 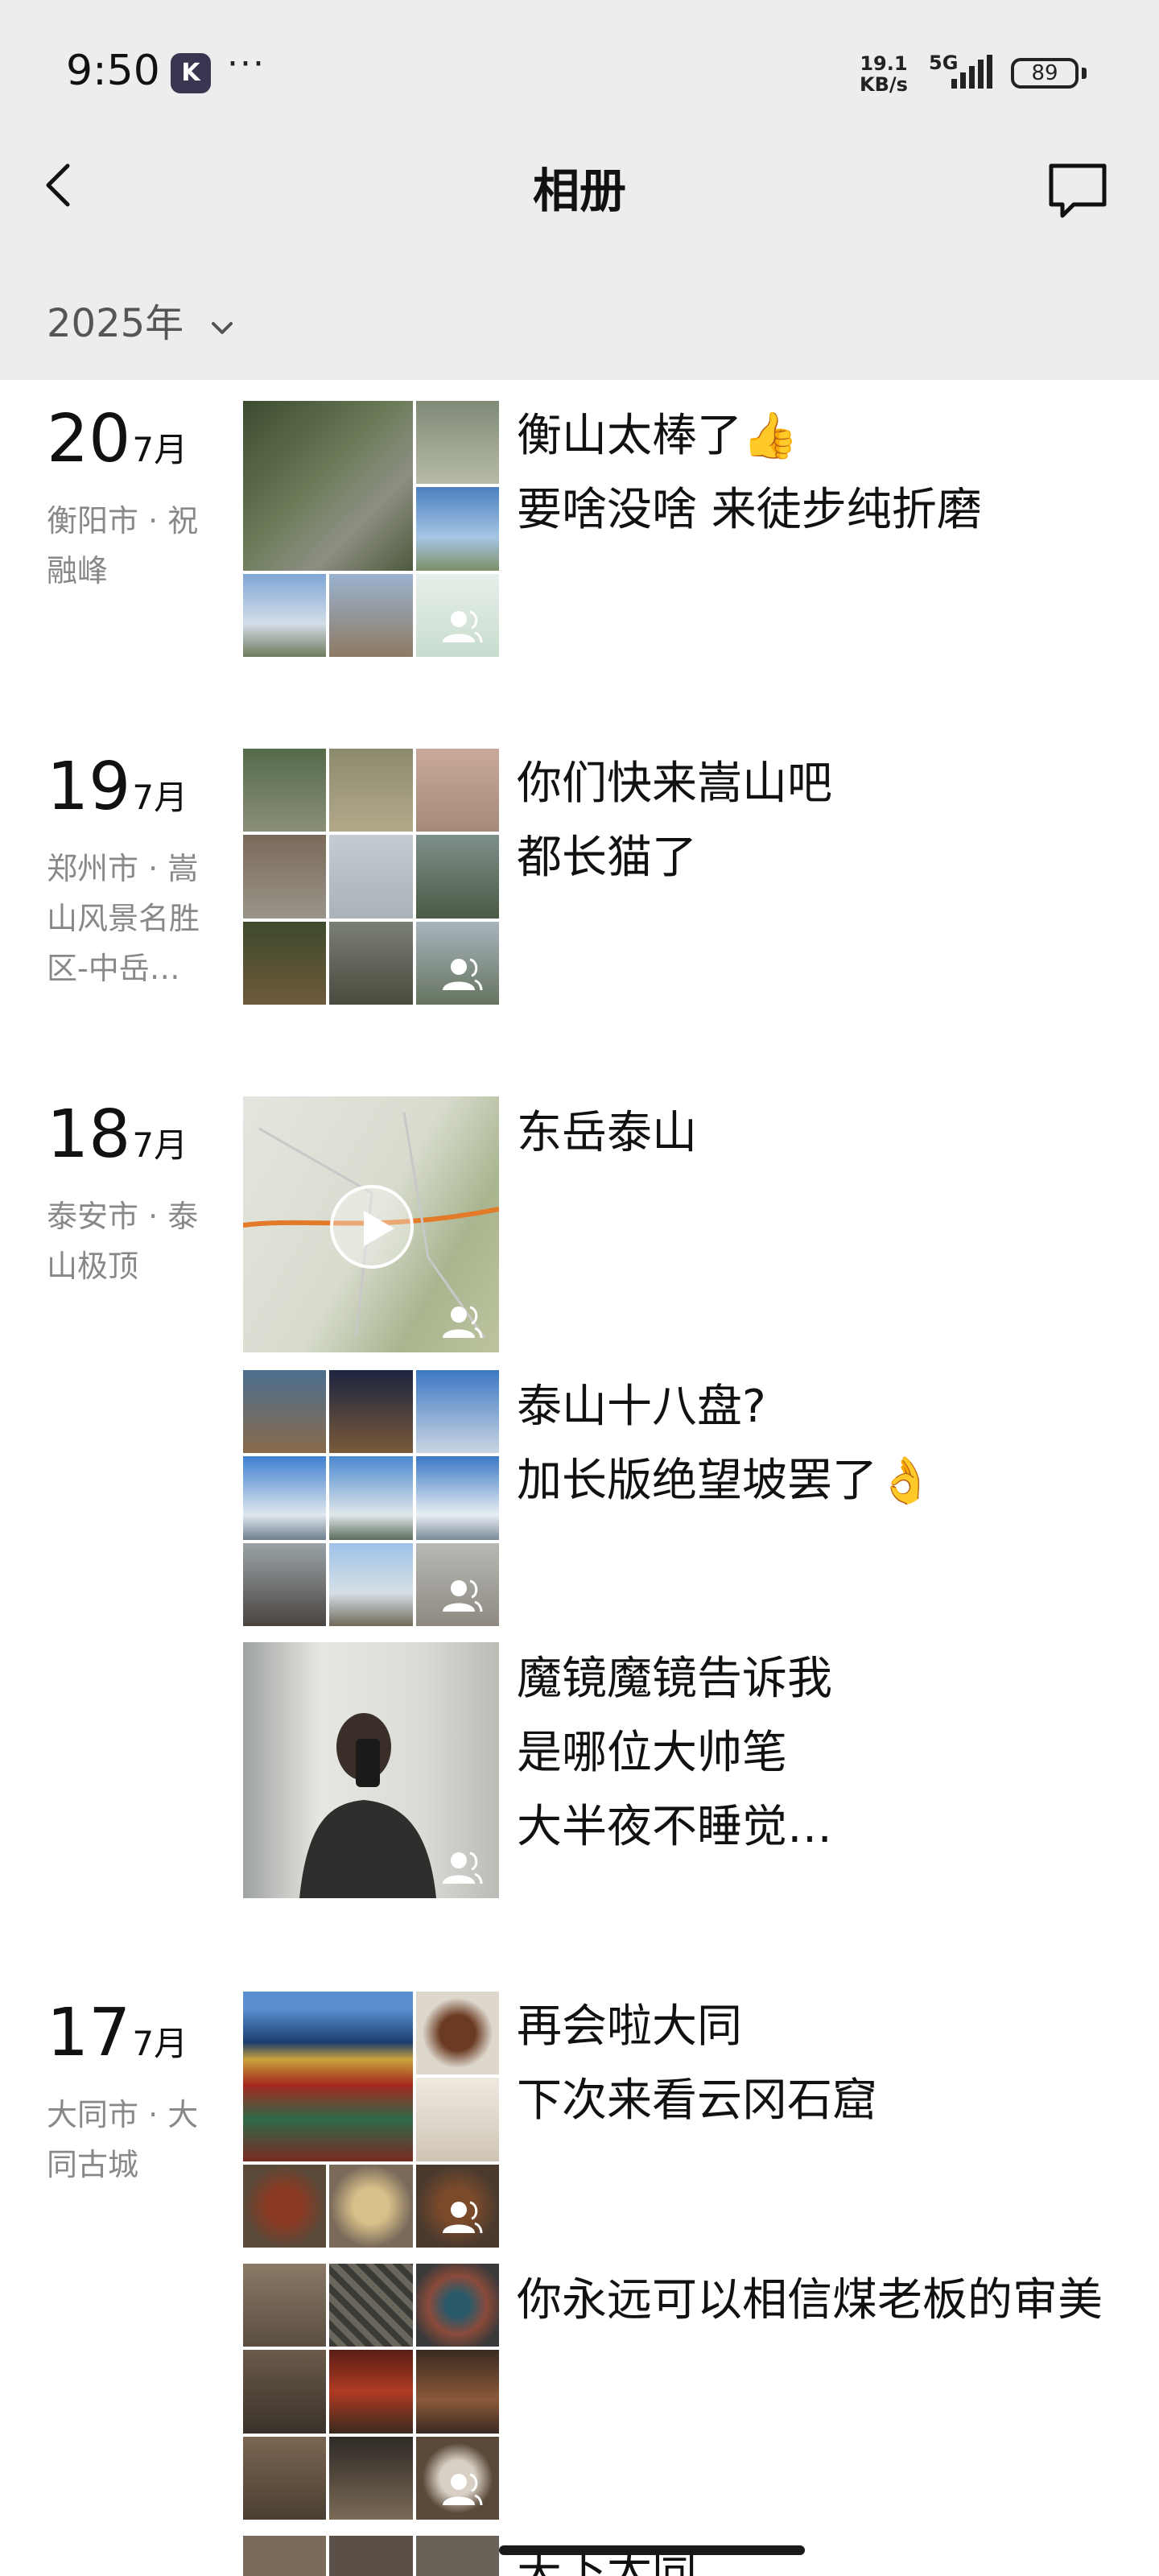 What do you see at coordinates (641, 1407) in the screenshot?
I see `caption-line: 泰山十八盘?` at bounding box center [641, 1407].